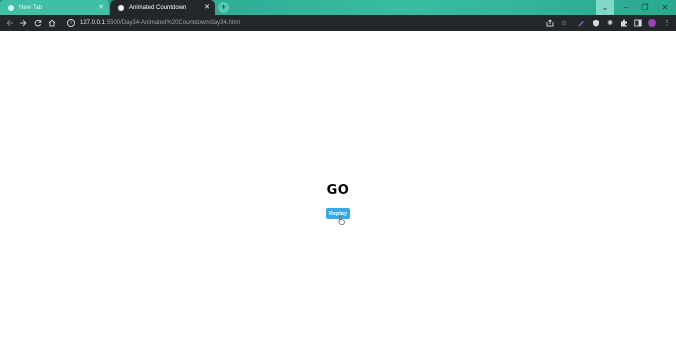 This screenshot has height=360, width=676. I want to click on maximize-button: ❐, so click(645, 7).